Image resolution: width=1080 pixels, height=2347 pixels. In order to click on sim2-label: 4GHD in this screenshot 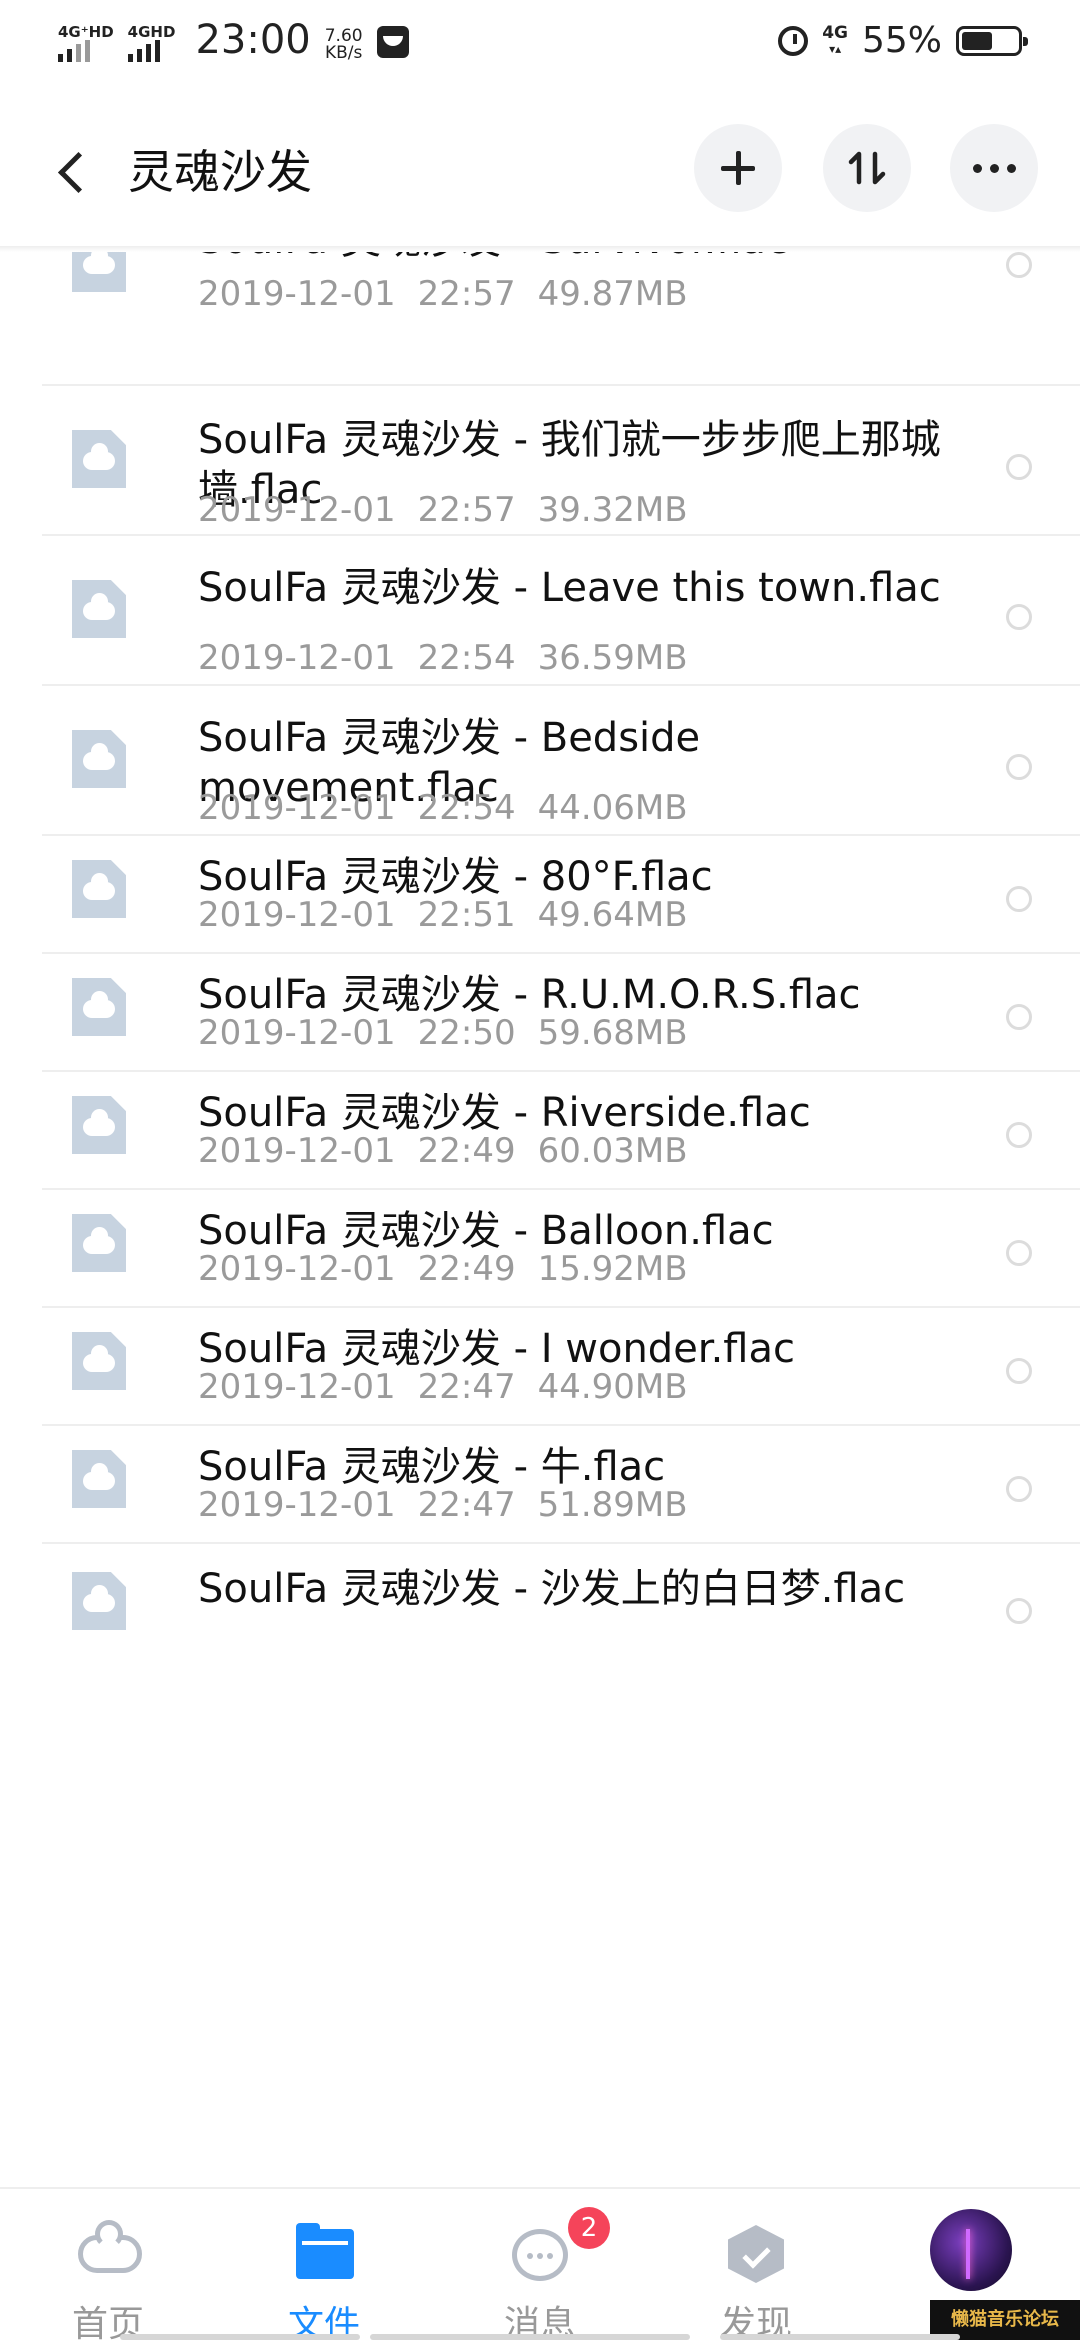, I will do `click(151, 32)`.